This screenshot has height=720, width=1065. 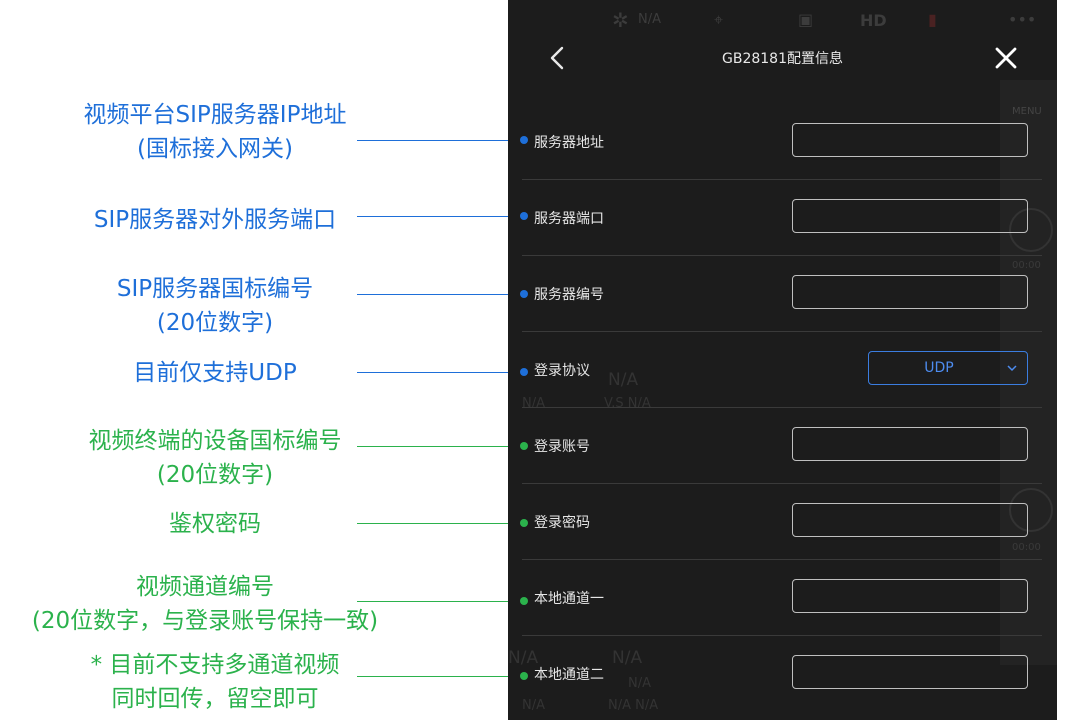 I want to click on annotation-text: (国标接入网关), so click(x=215, y=149).